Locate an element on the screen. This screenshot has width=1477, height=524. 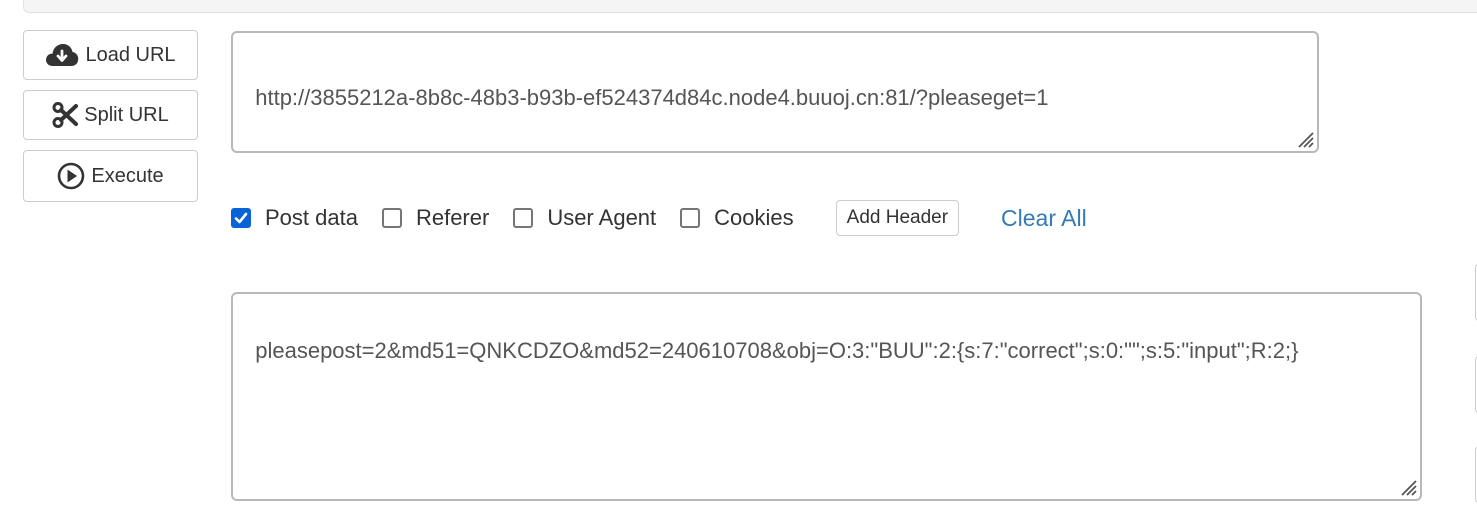
play-circle-icon is located at coordinates (71, 176).